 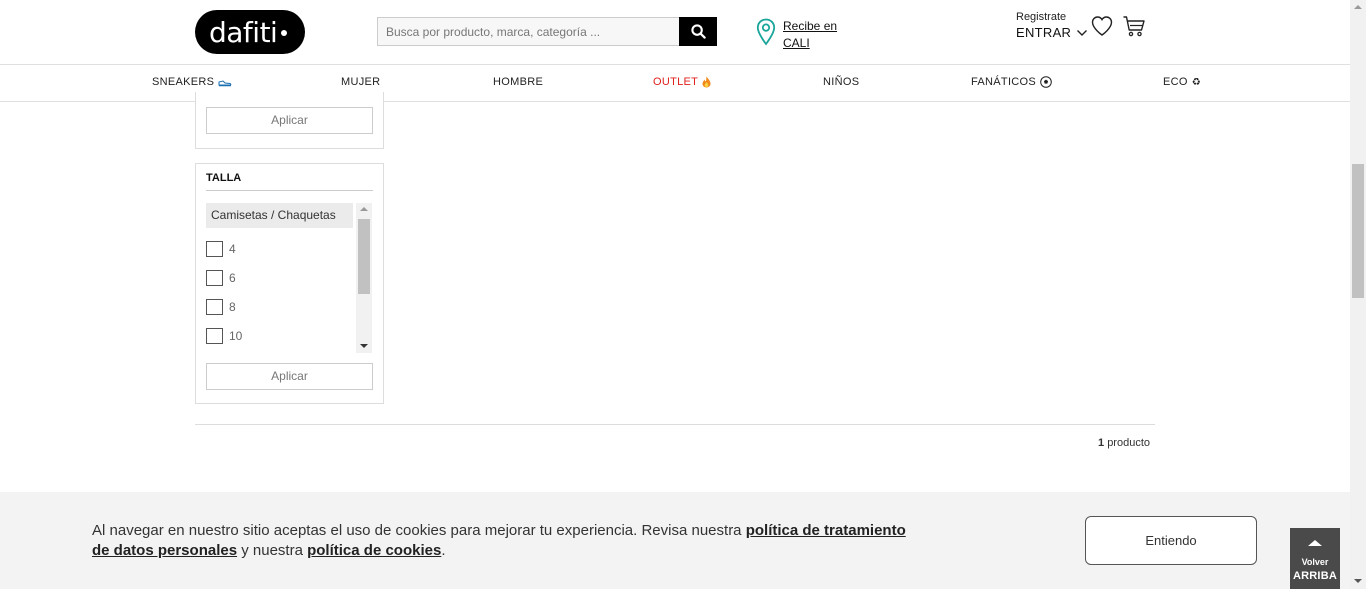 I want to click on nav-item-label: HOMBRE, so click(x=518, y=82).